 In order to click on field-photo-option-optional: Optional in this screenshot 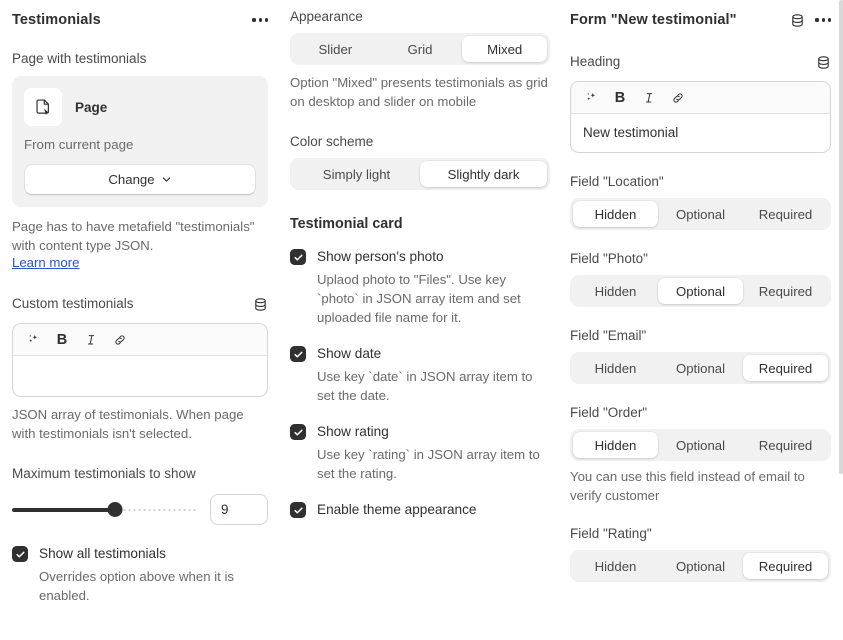, I will do `click(700, 291)`.